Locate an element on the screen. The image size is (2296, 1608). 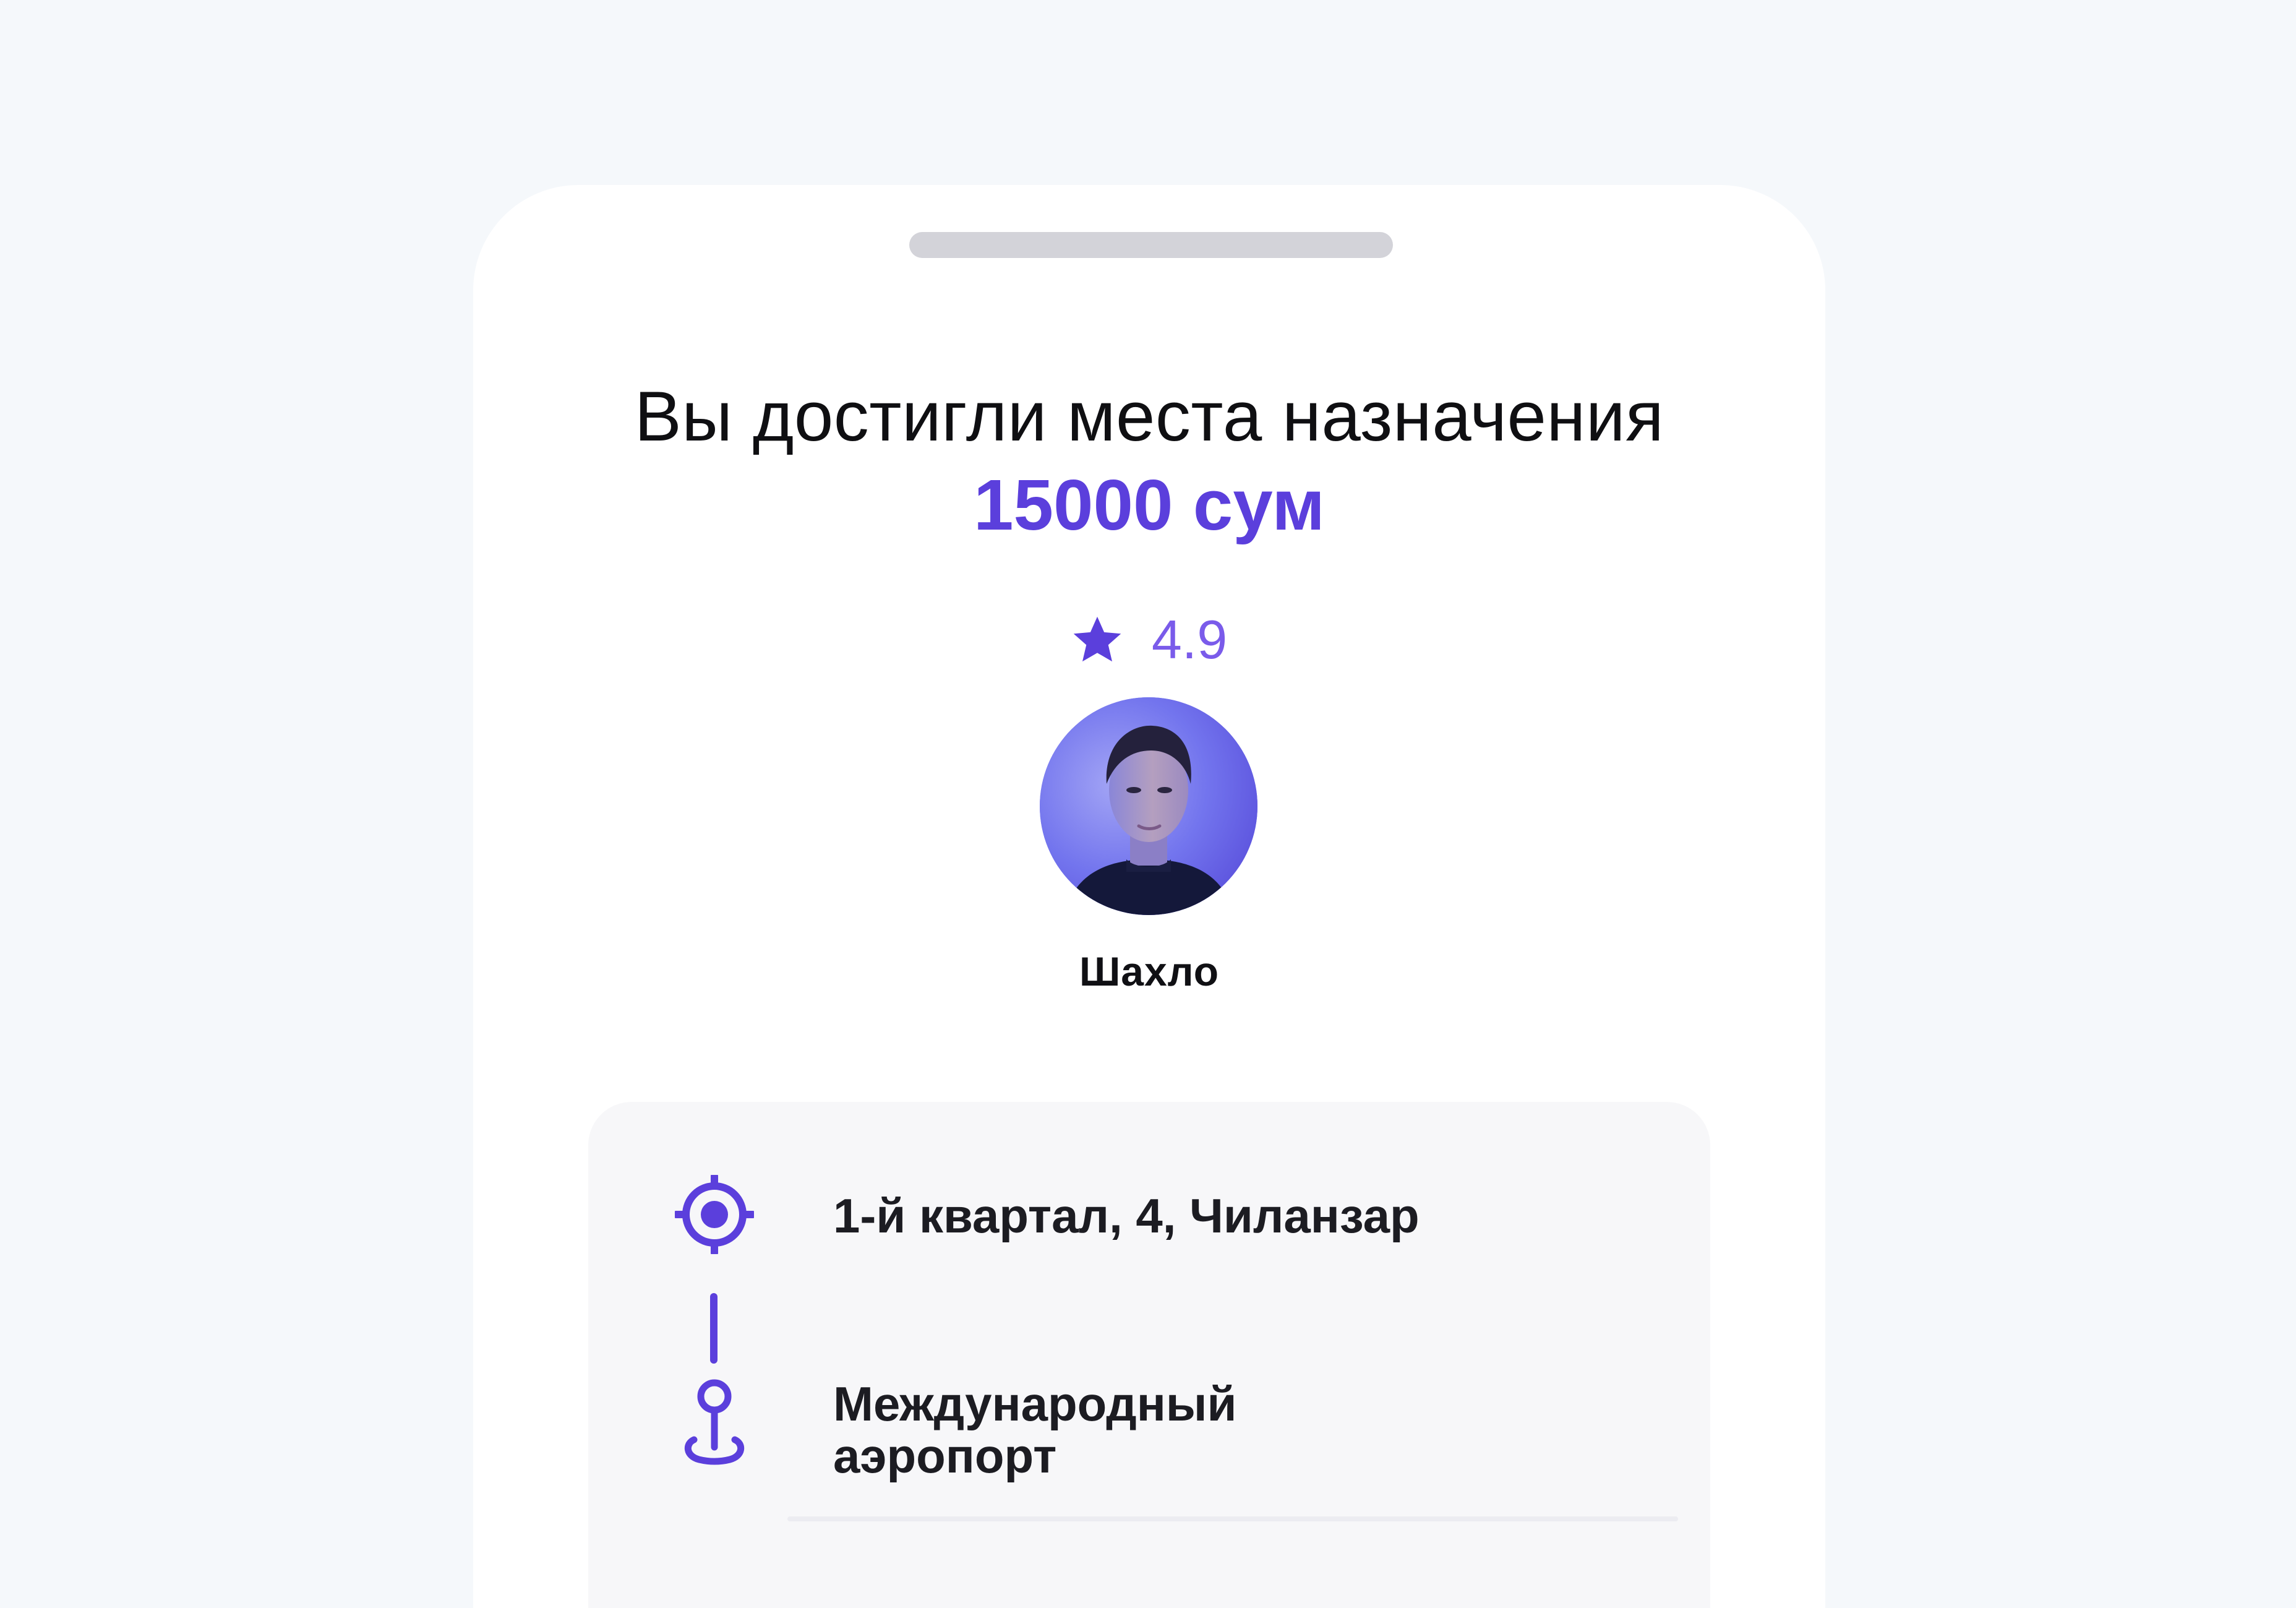
trip-price: 15000 сум is located at coordinates (1149, 505).